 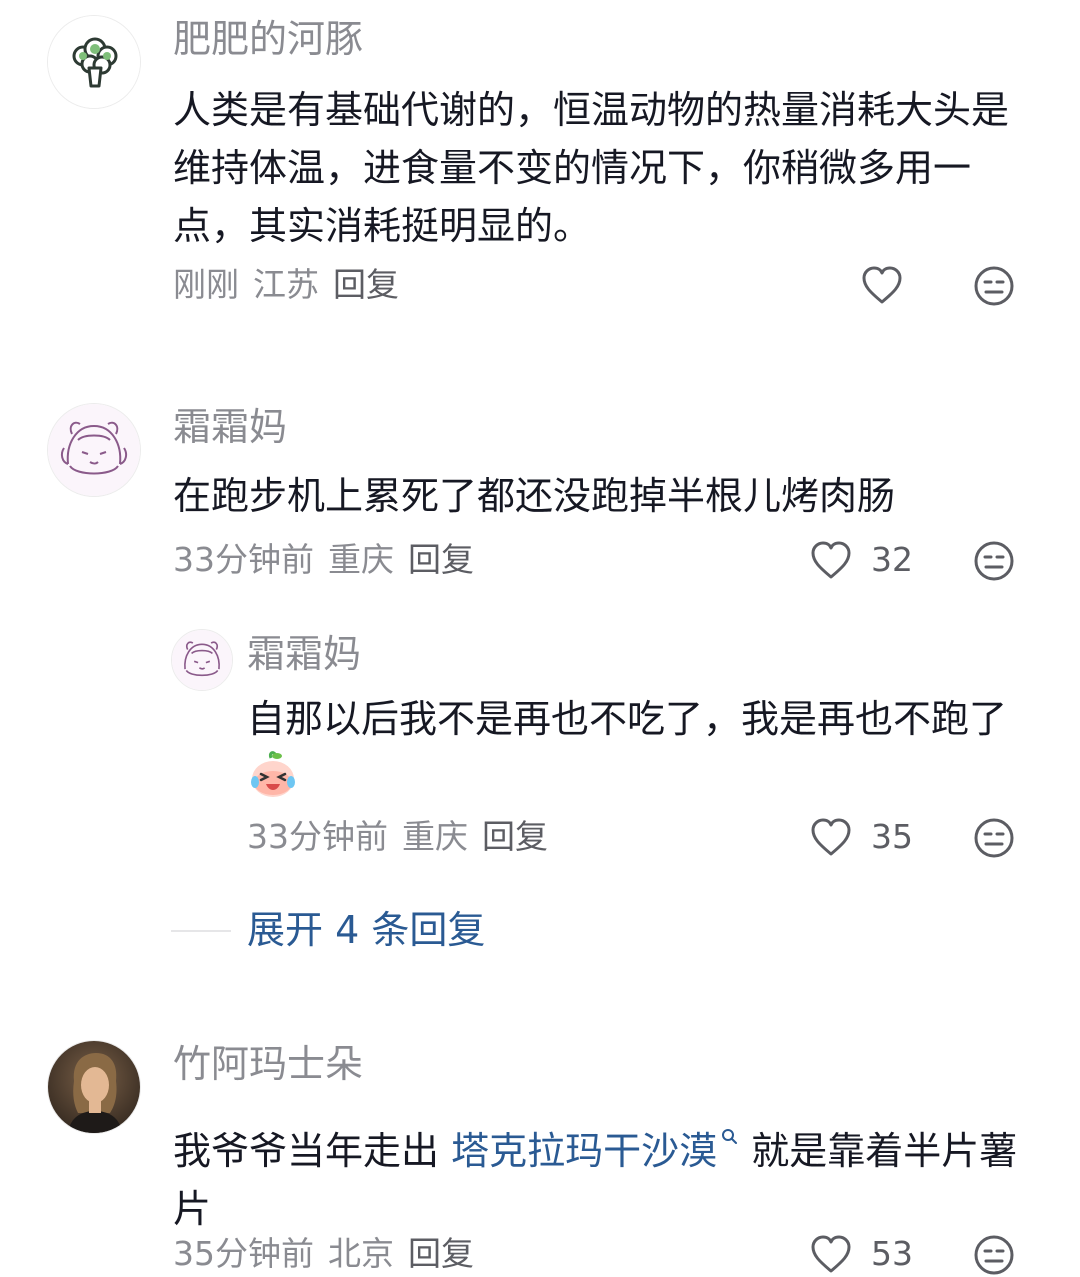 I want to click on reply-location: 重庆, so click(x=435, y=836).